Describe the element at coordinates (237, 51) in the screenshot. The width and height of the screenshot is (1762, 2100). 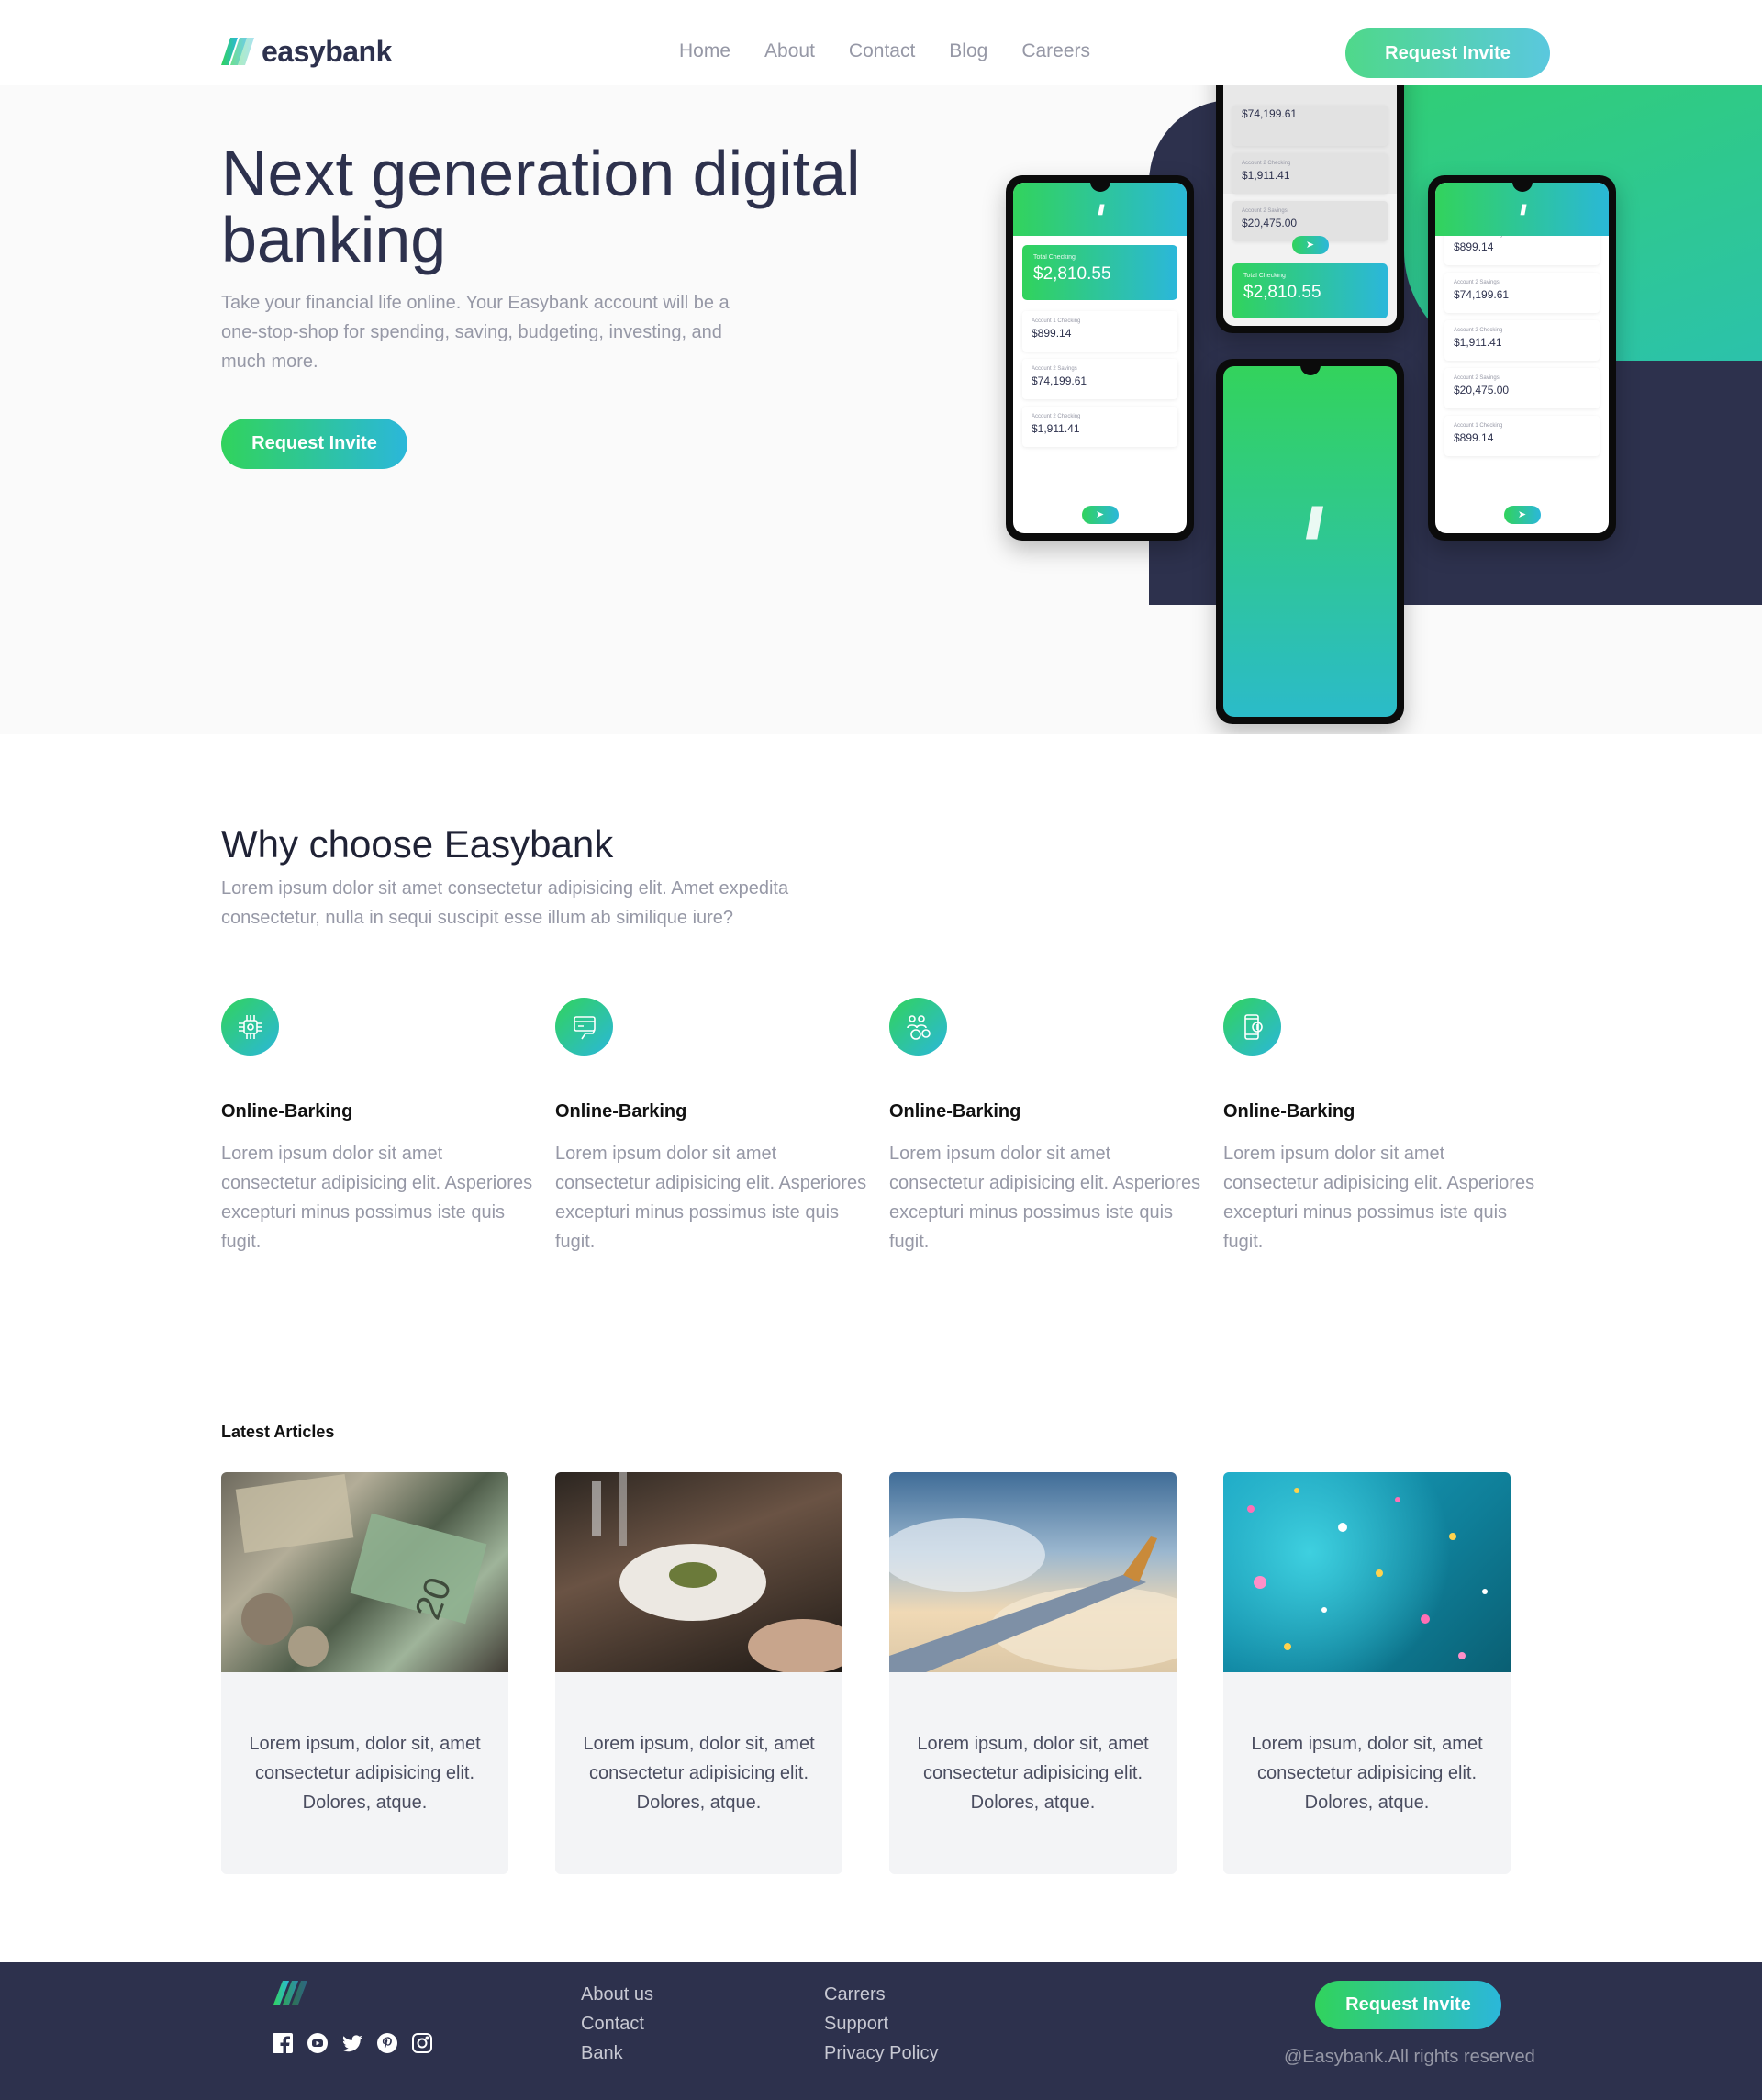
I see `logo-mark-icon` at that location.